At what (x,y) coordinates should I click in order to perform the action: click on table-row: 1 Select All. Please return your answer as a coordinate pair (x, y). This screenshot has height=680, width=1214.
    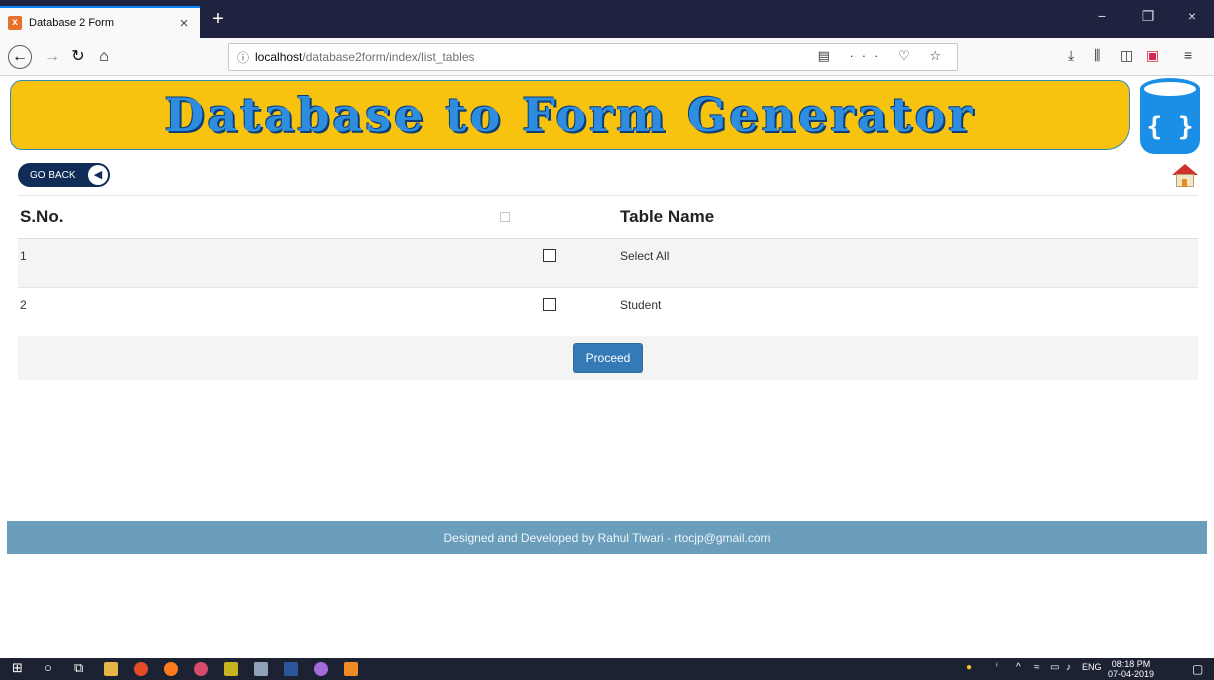
    Looking at the image, I should click on (608, 263).